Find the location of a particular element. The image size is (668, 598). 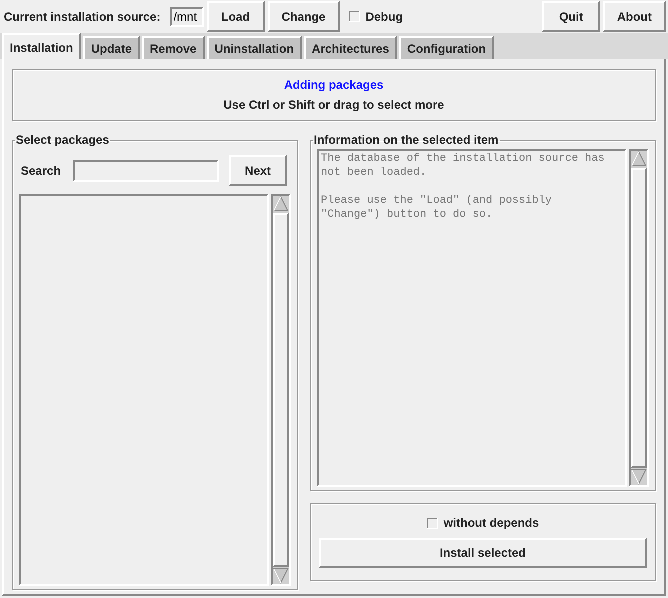

source-field: /mnt is located at coordinates (187, 16).